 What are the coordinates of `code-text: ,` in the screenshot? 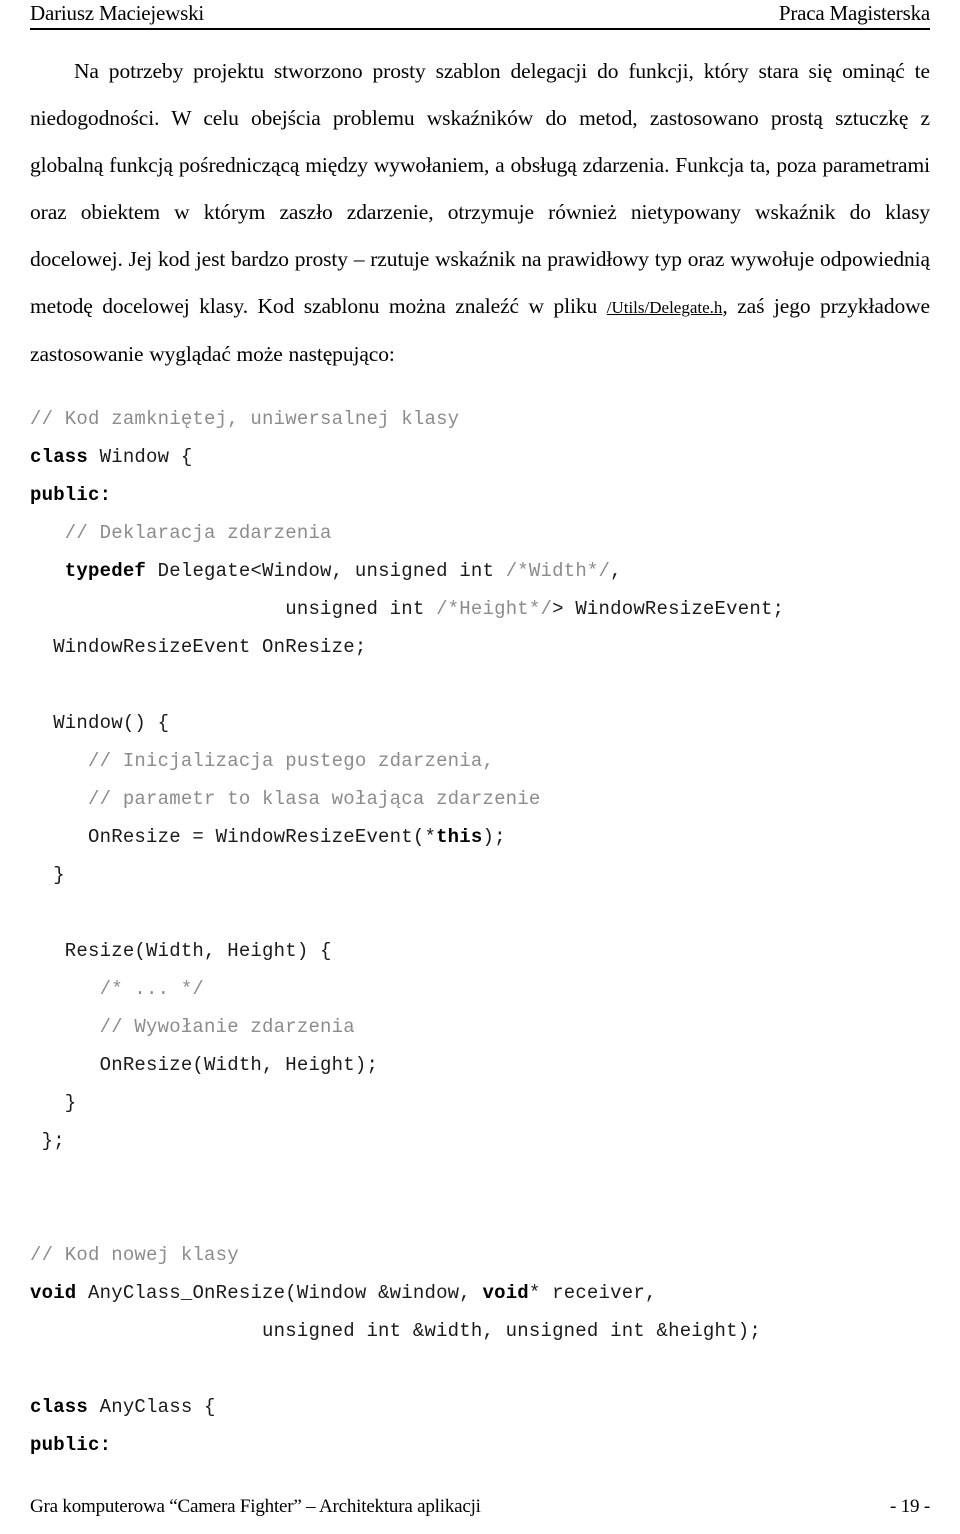 It's located at (616, 571).